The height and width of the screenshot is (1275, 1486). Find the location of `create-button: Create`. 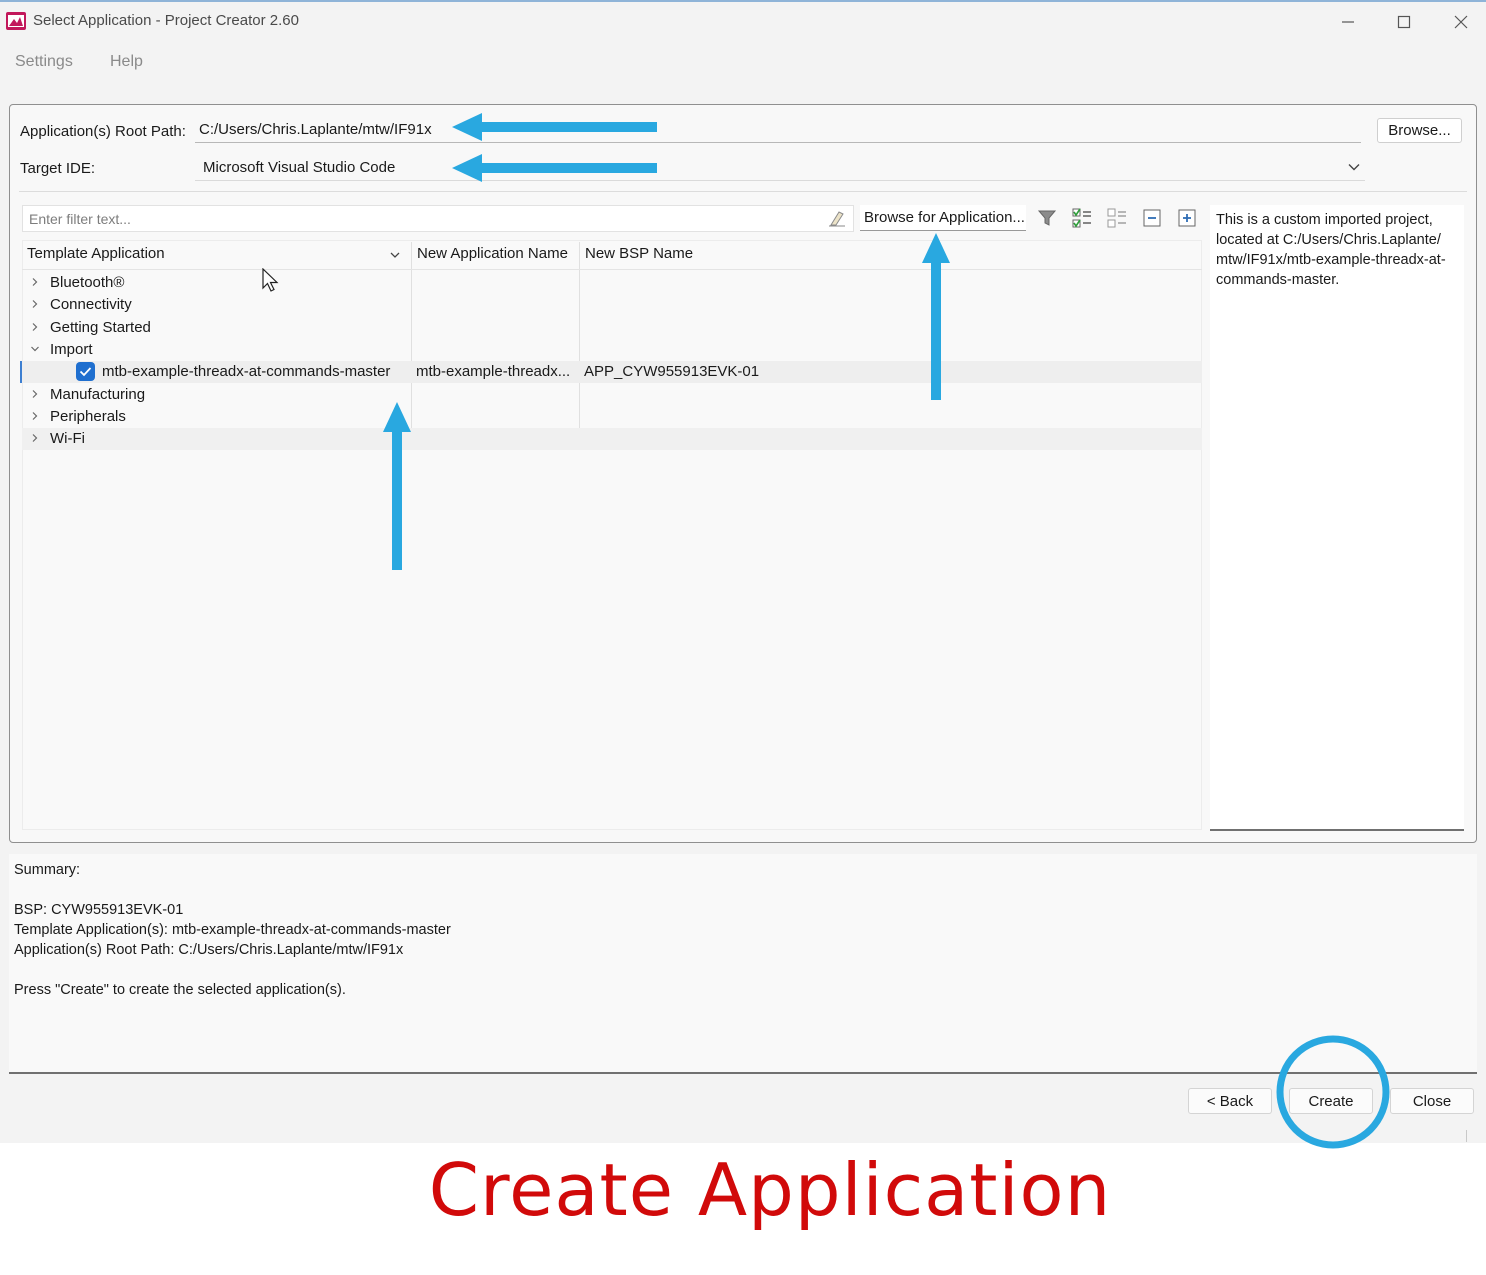

create-button: Create is located at coordinates (1331, 1101).